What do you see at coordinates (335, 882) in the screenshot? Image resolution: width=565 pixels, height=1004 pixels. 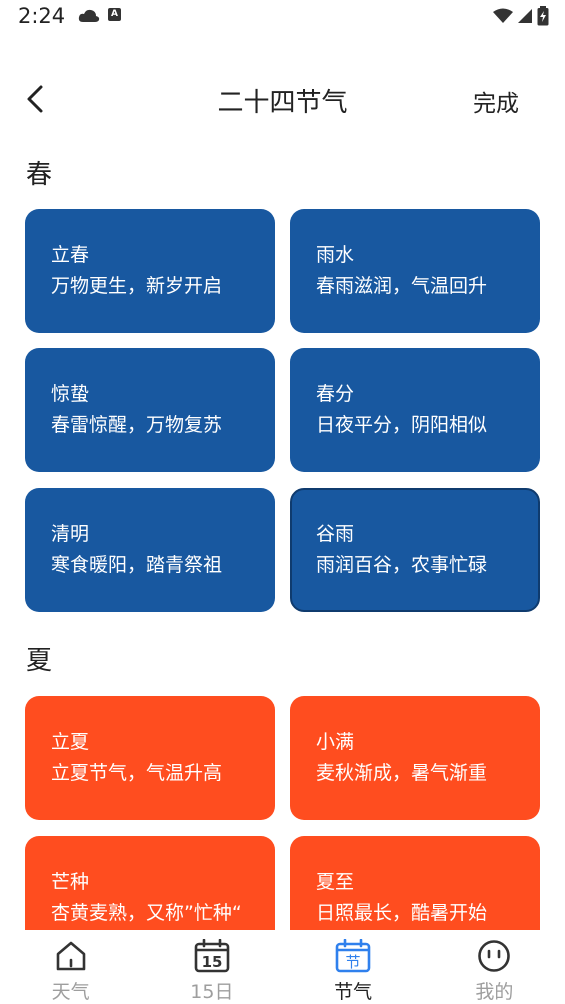 I see `term-name: 夏至` at bounding box center [335, 882].